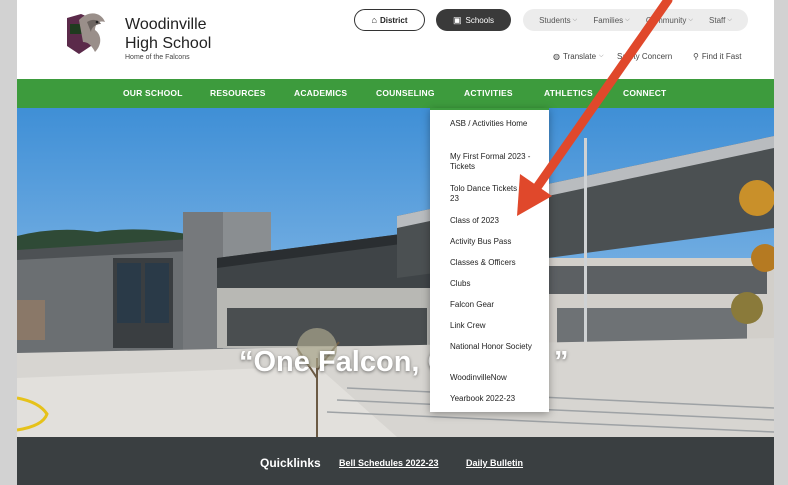  I want to click on safety-concern-label: Safety Concern, so click(645, 56).